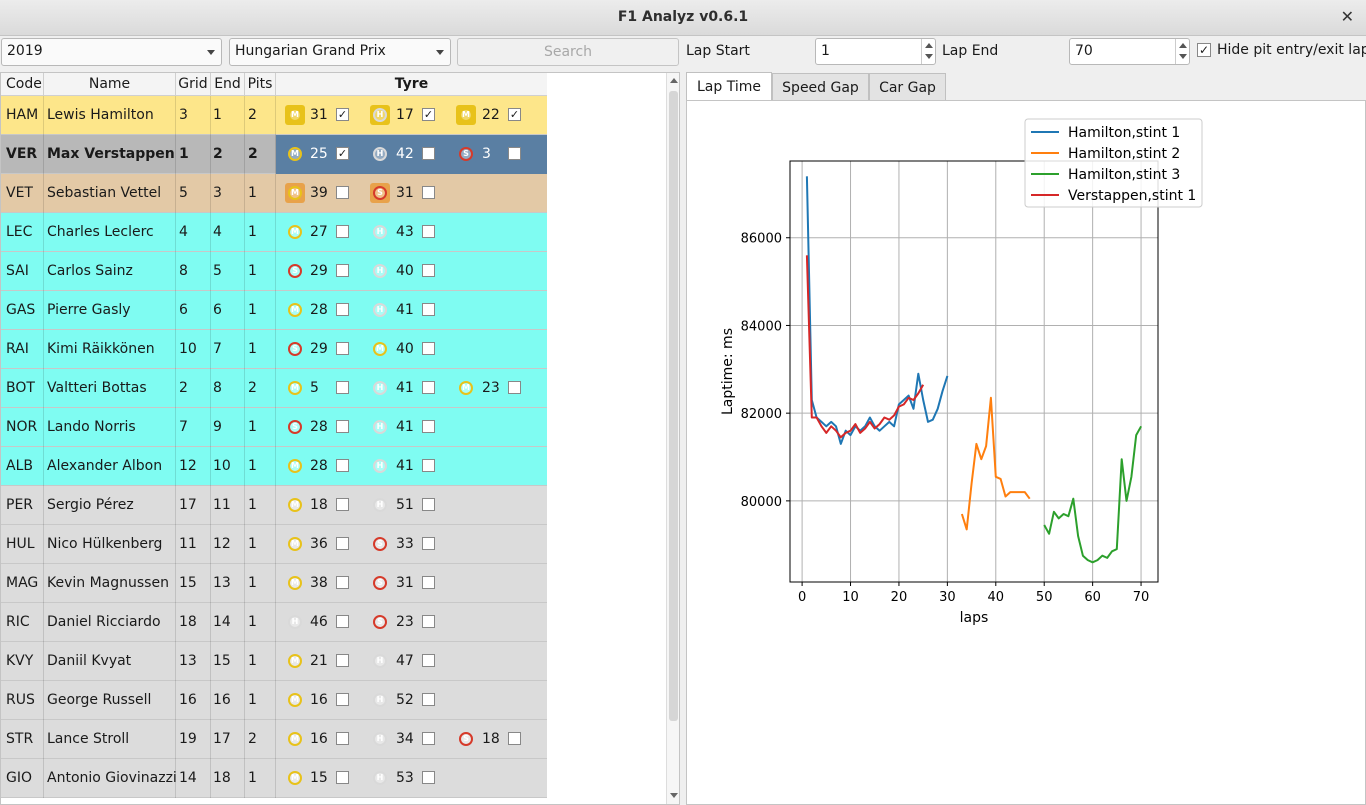  What do you see at coordinates (411, 84) in the screenshot?
I see `header-tyre: Tyre` at bounding box center [411, 84].